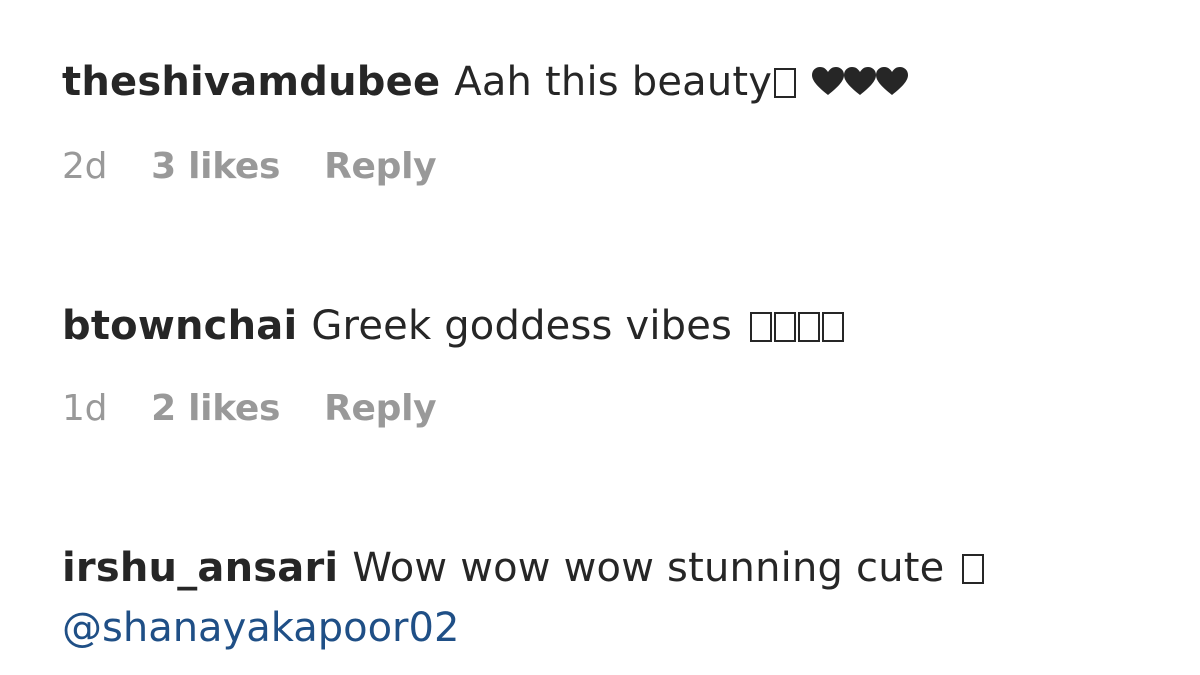 This screenshot has width=1200, height=675. I want to click on comment-username: btownchai, so click(179, 326).